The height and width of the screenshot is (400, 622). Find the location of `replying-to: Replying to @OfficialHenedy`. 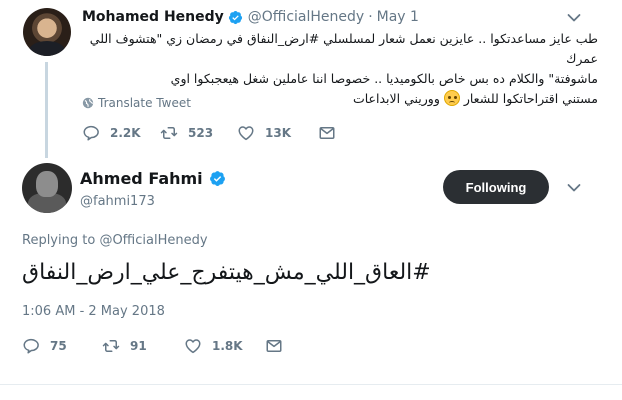

replying-to: Replying to @OfficialHenedy is located at coordinates (115, 240).